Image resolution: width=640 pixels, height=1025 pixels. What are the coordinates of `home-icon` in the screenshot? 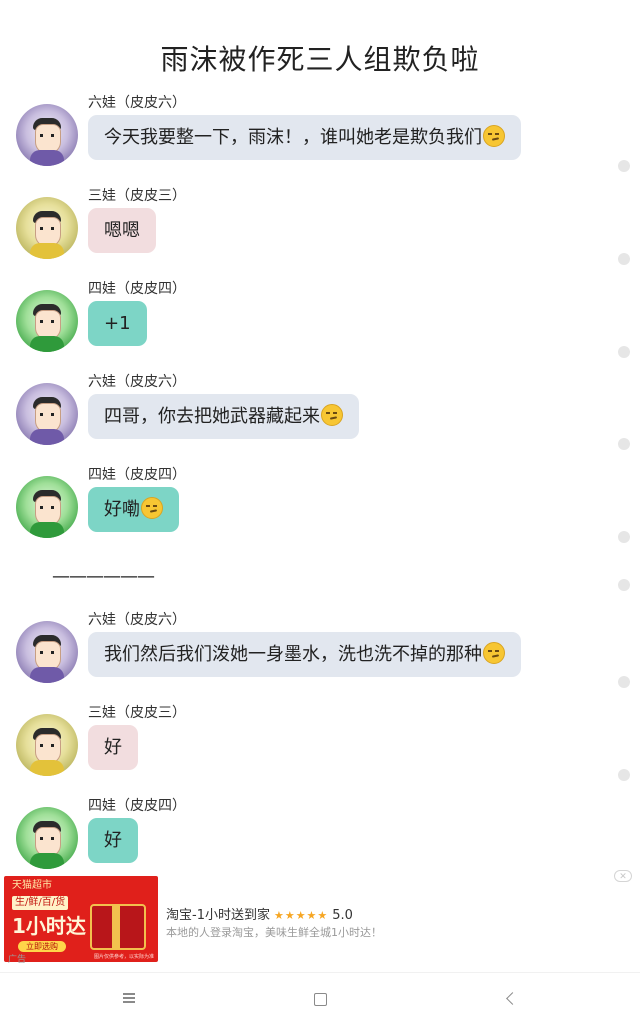 It's located at (320, 999).